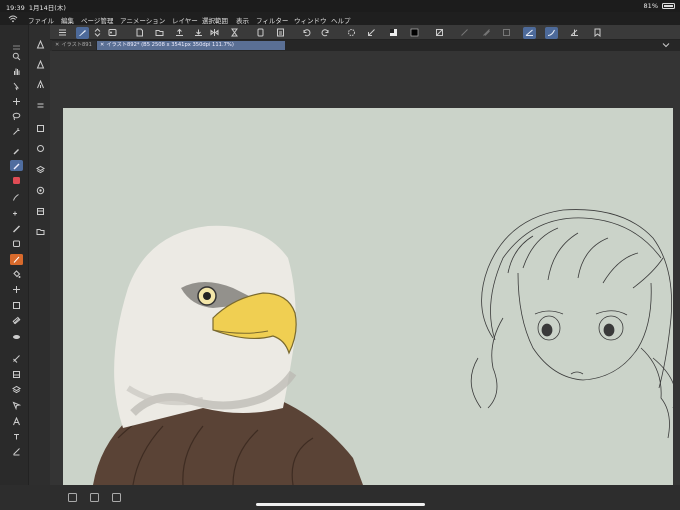  What do you see at coordinates (439, 32) in the screenshot?
I see `crop-icon` at bounding box center [439, 32].